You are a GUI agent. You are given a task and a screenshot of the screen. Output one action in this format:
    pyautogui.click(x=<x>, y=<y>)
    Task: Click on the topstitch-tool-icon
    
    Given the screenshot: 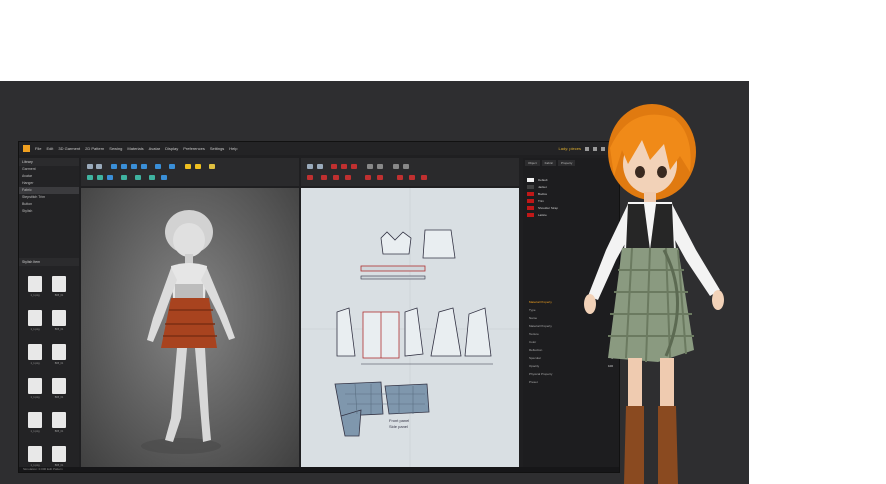 What is the action you would take?
    pyautogui.click(x=152, y=177)
    